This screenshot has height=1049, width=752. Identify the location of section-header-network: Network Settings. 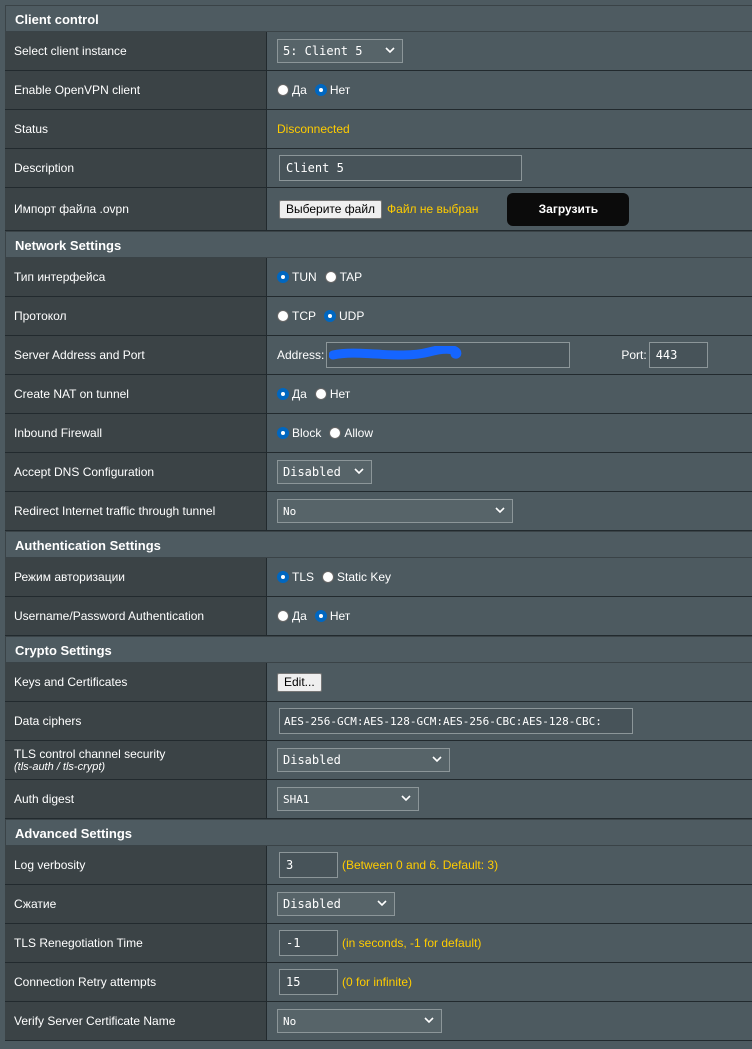
(378, 244).